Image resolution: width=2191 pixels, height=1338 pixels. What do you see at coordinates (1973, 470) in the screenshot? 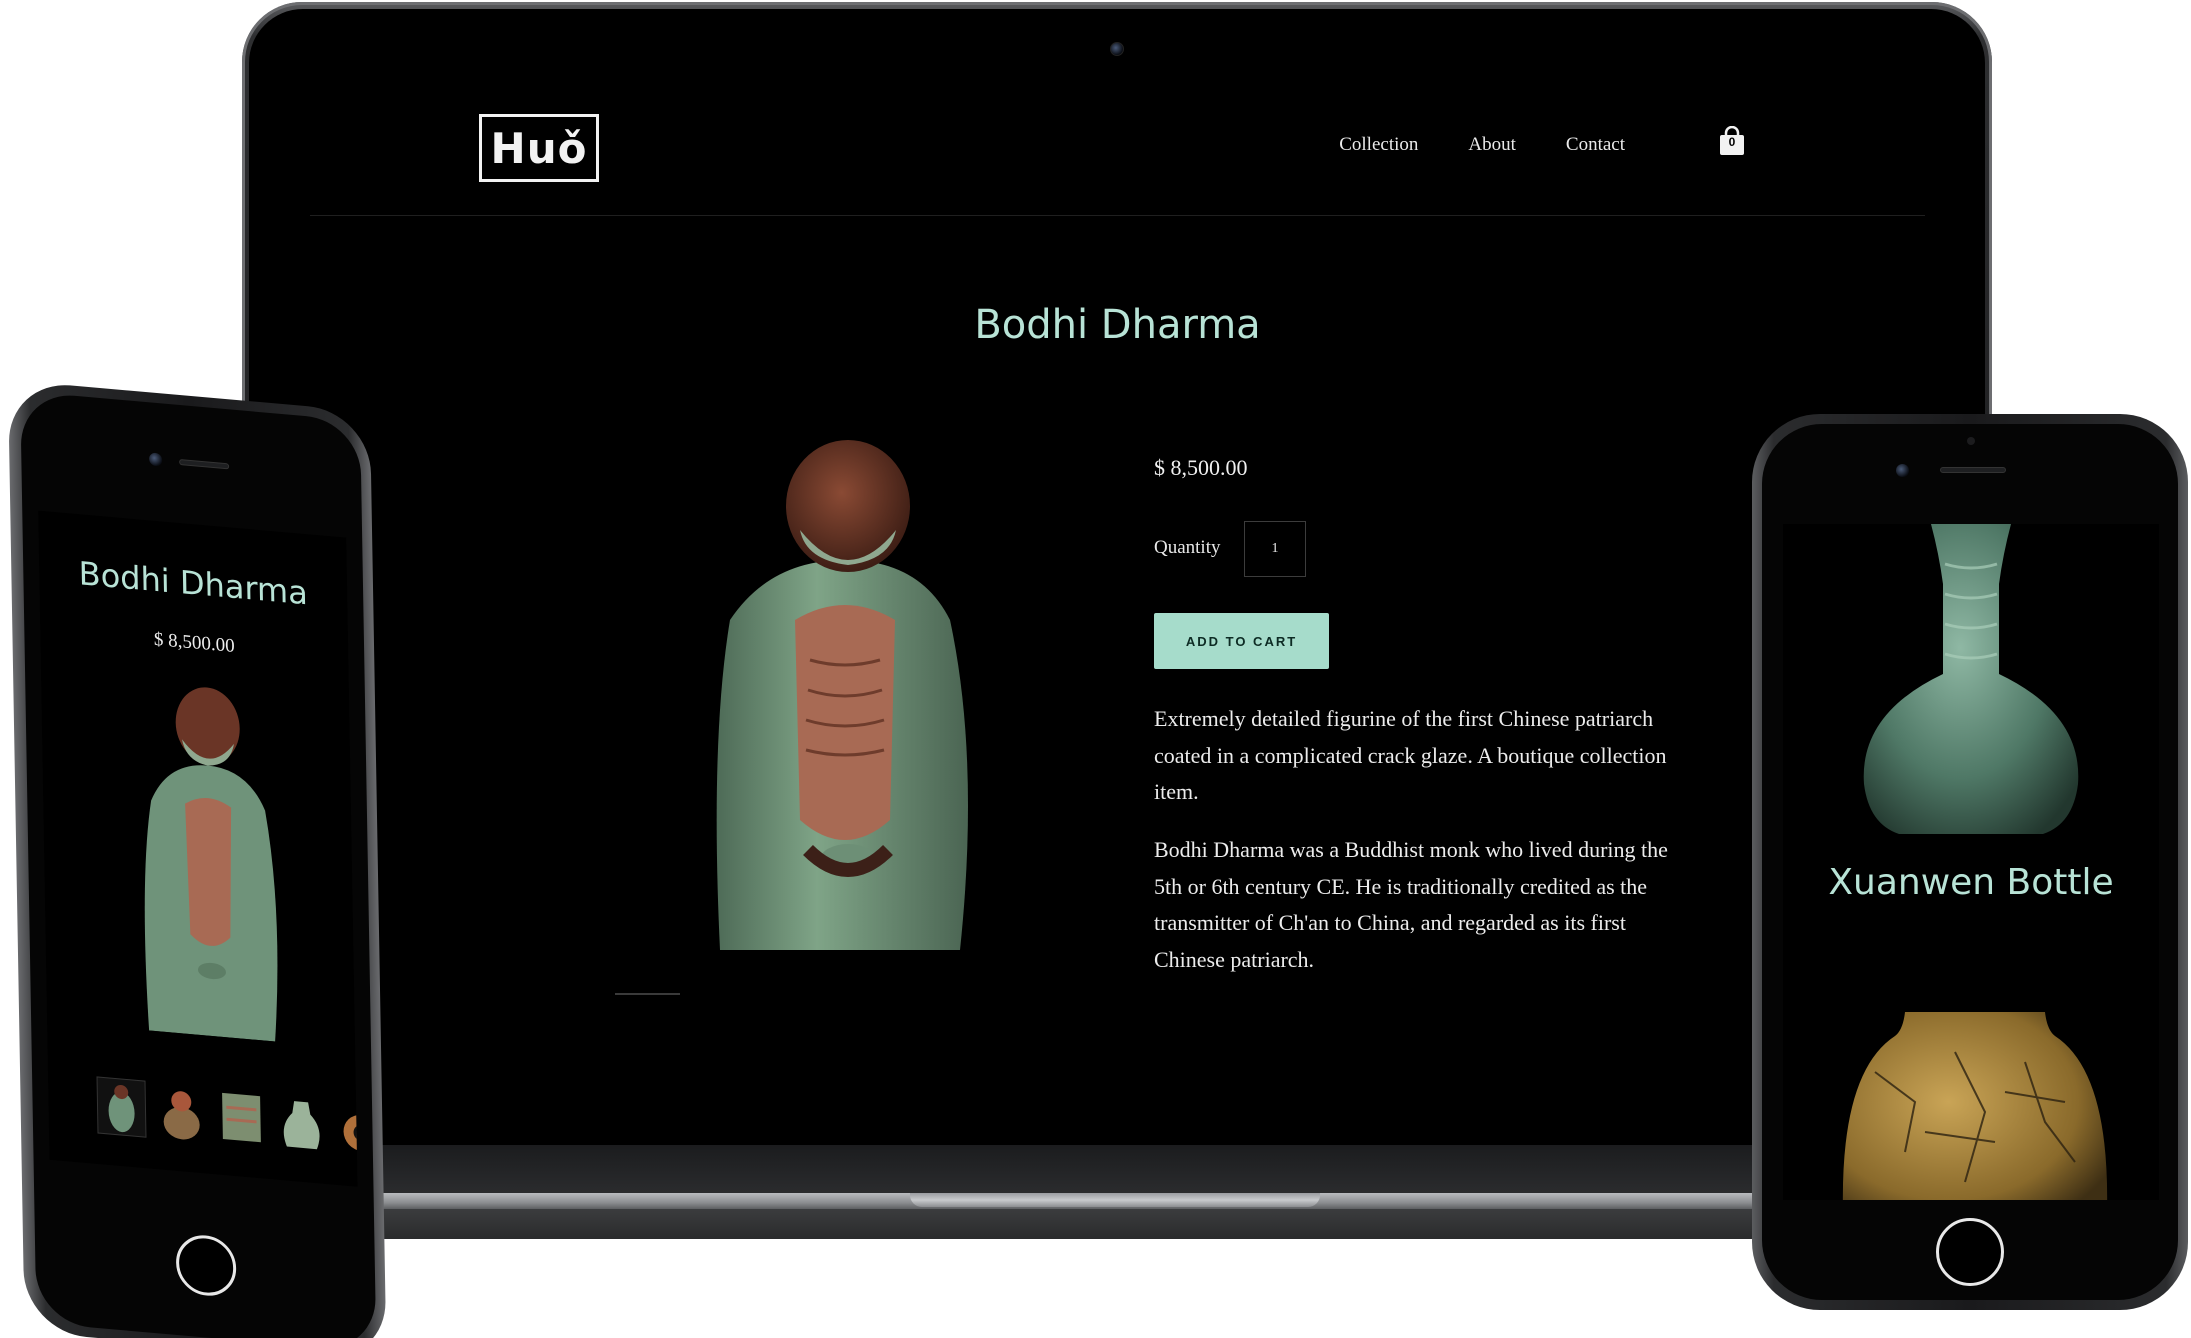
I see `right-phone-speaker` at bounding box center [1973, 470].